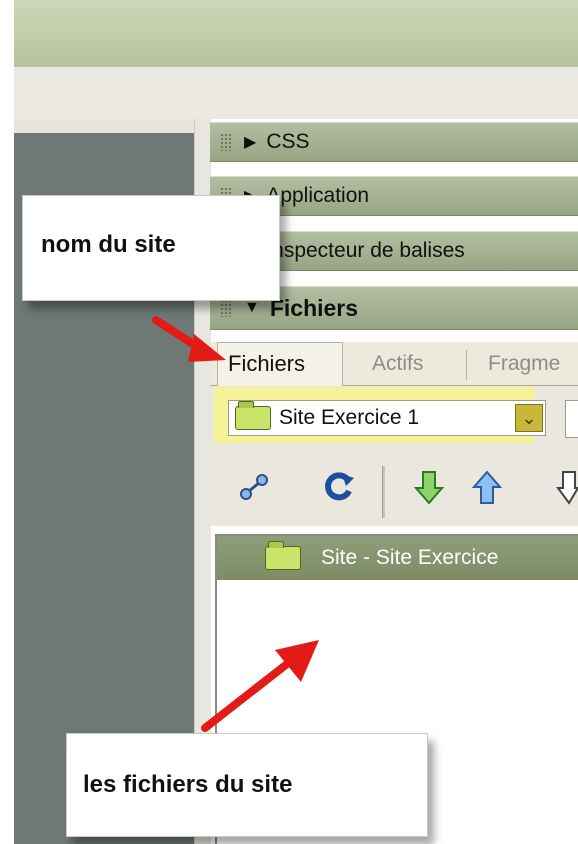  I want to click on tab-fichiers-label: Fichiers, so click(266, 364).